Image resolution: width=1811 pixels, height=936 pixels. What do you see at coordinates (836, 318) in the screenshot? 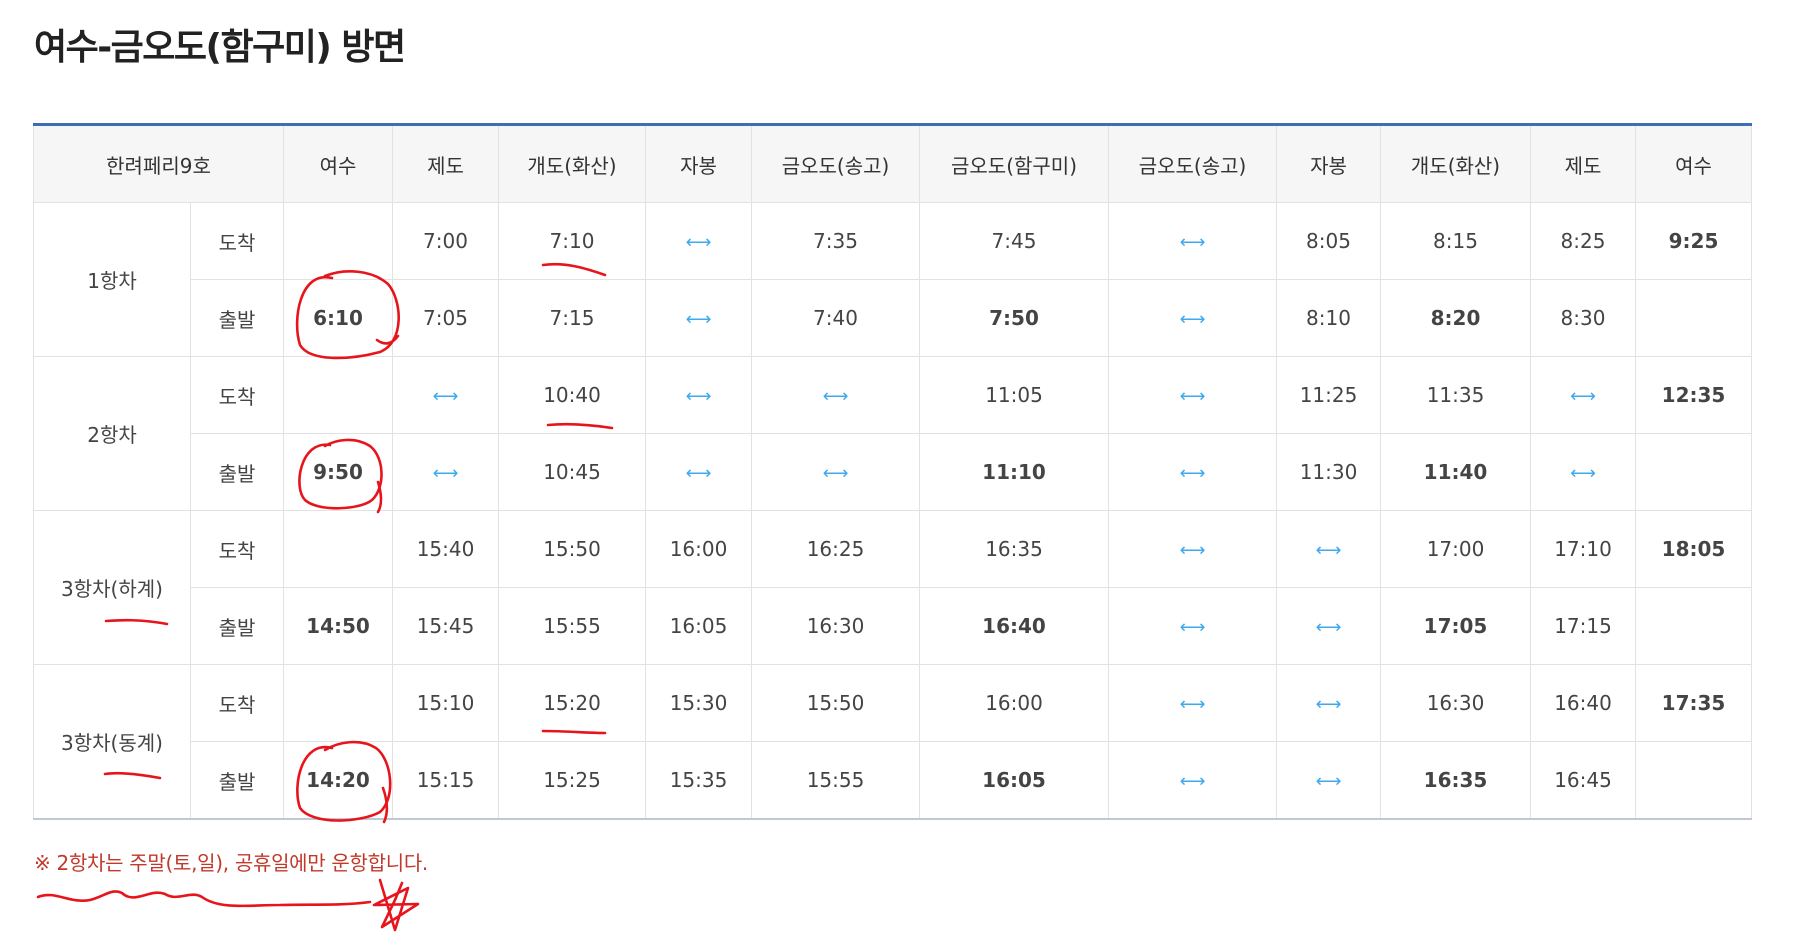
I see `time-cell: 7:40` at bounding box center [836, 318].